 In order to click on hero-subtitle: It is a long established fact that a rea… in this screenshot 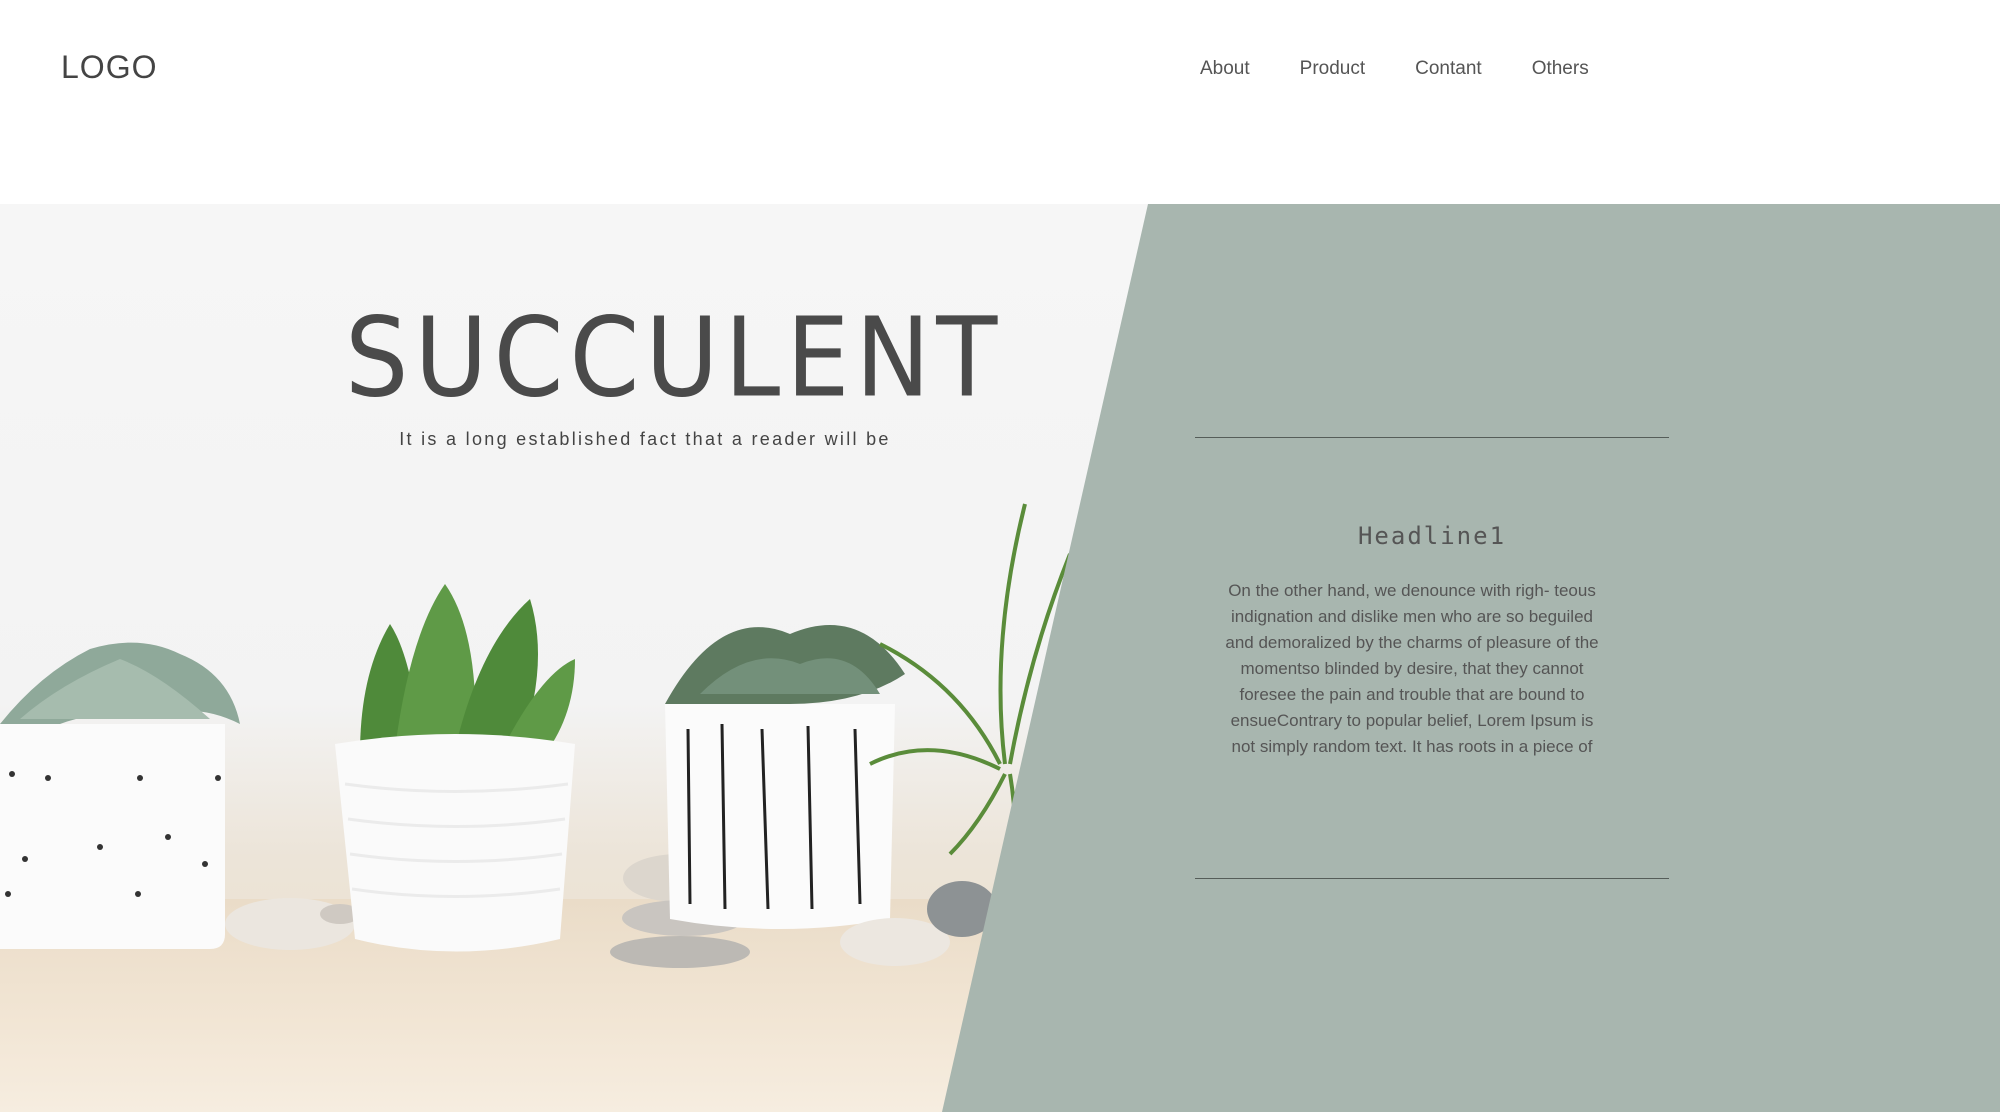, I will do `click(645, 439)`.